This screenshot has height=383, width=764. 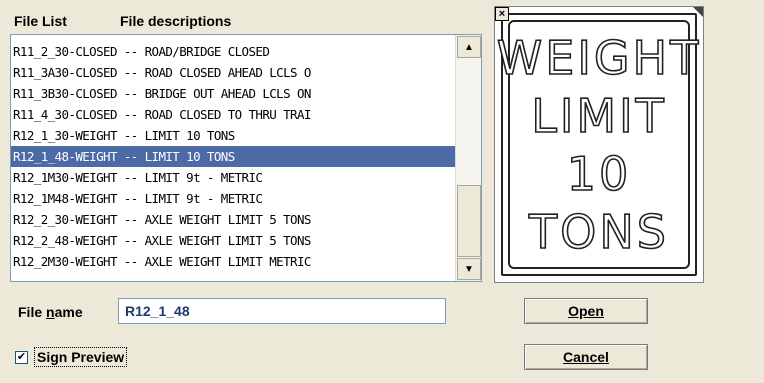 I want to click on corner-resize-icon, so click(x=698, y=12).